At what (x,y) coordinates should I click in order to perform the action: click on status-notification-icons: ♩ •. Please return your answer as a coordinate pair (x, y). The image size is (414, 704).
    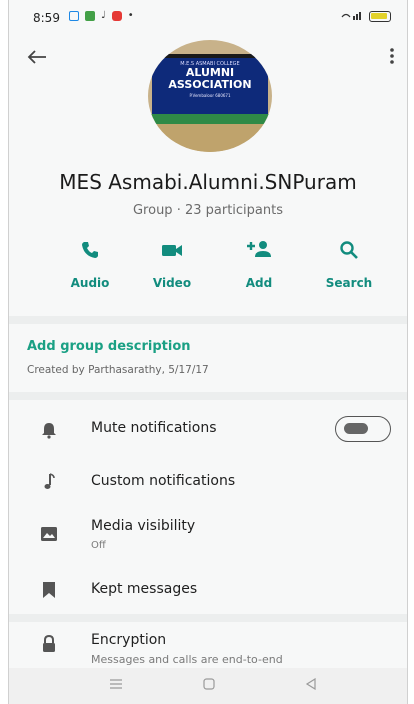
    Looking at the image, I should click on (101, 15).